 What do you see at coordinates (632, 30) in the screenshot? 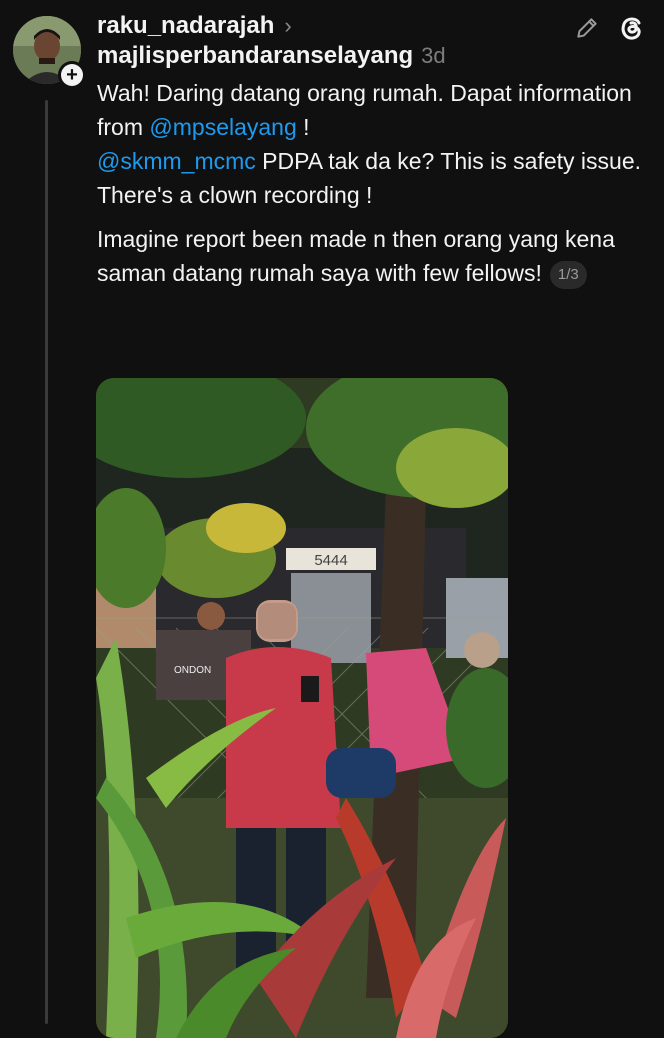
I see `threads-logo-icon` at bounding box center [632, 30].